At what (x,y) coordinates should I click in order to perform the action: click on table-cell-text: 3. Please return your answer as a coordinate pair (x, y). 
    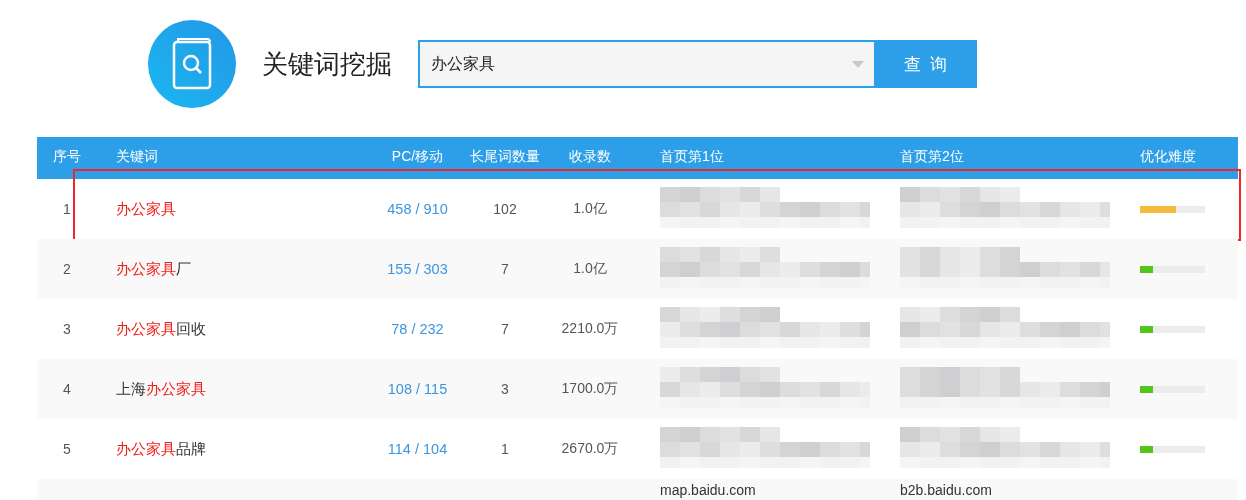
    Looking at the image, I should click on (505, 389).